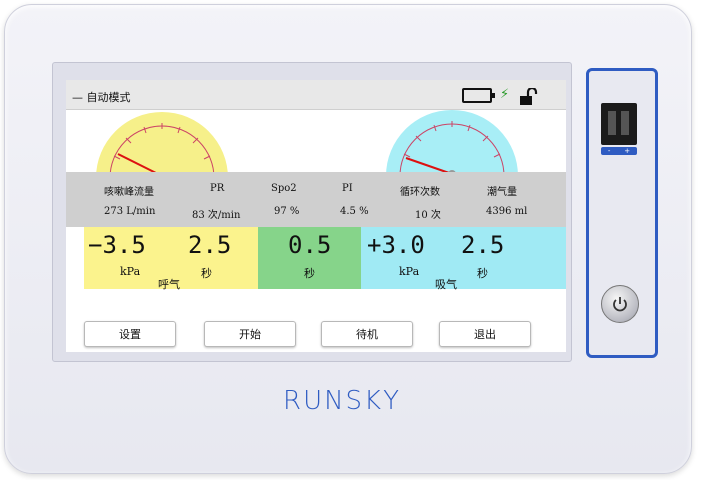  Describe the element at coordinates (396, 245) in the screenshot. I see `inhale-pressure-value: +3.0` at that location.